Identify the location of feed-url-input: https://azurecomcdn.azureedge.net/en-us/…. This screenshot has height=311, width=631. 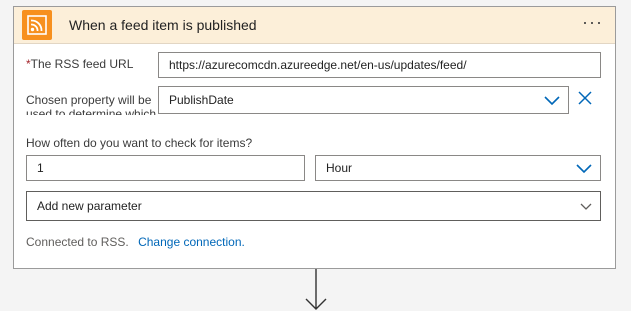
(379, 65).